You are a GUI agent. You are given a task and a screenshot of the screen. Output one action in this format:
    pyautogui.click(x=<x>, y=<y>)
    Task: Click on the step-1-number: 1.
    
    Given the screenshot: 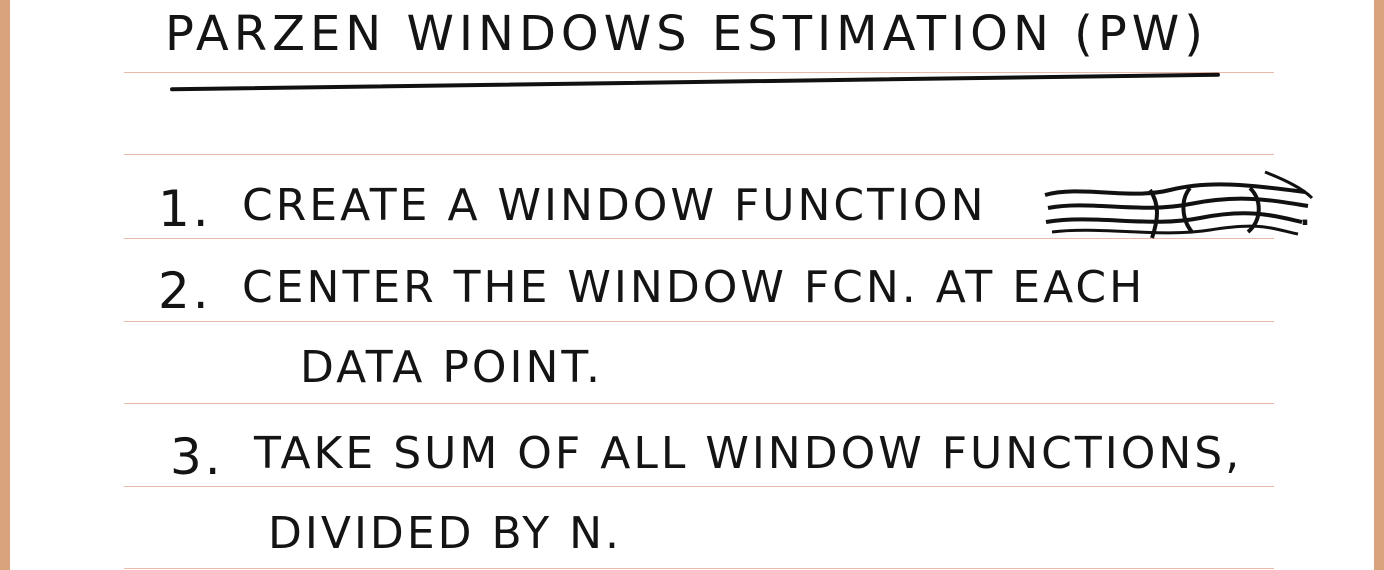 What is the action you would take?
    pyautogui.click(x=185, y=209)
    